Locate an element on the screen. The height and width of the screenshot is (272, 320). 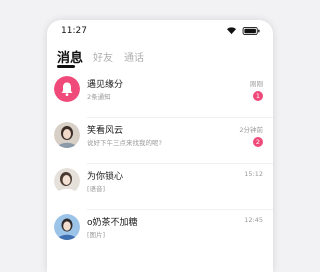
battery-icon is located at coordinates (251, 30).